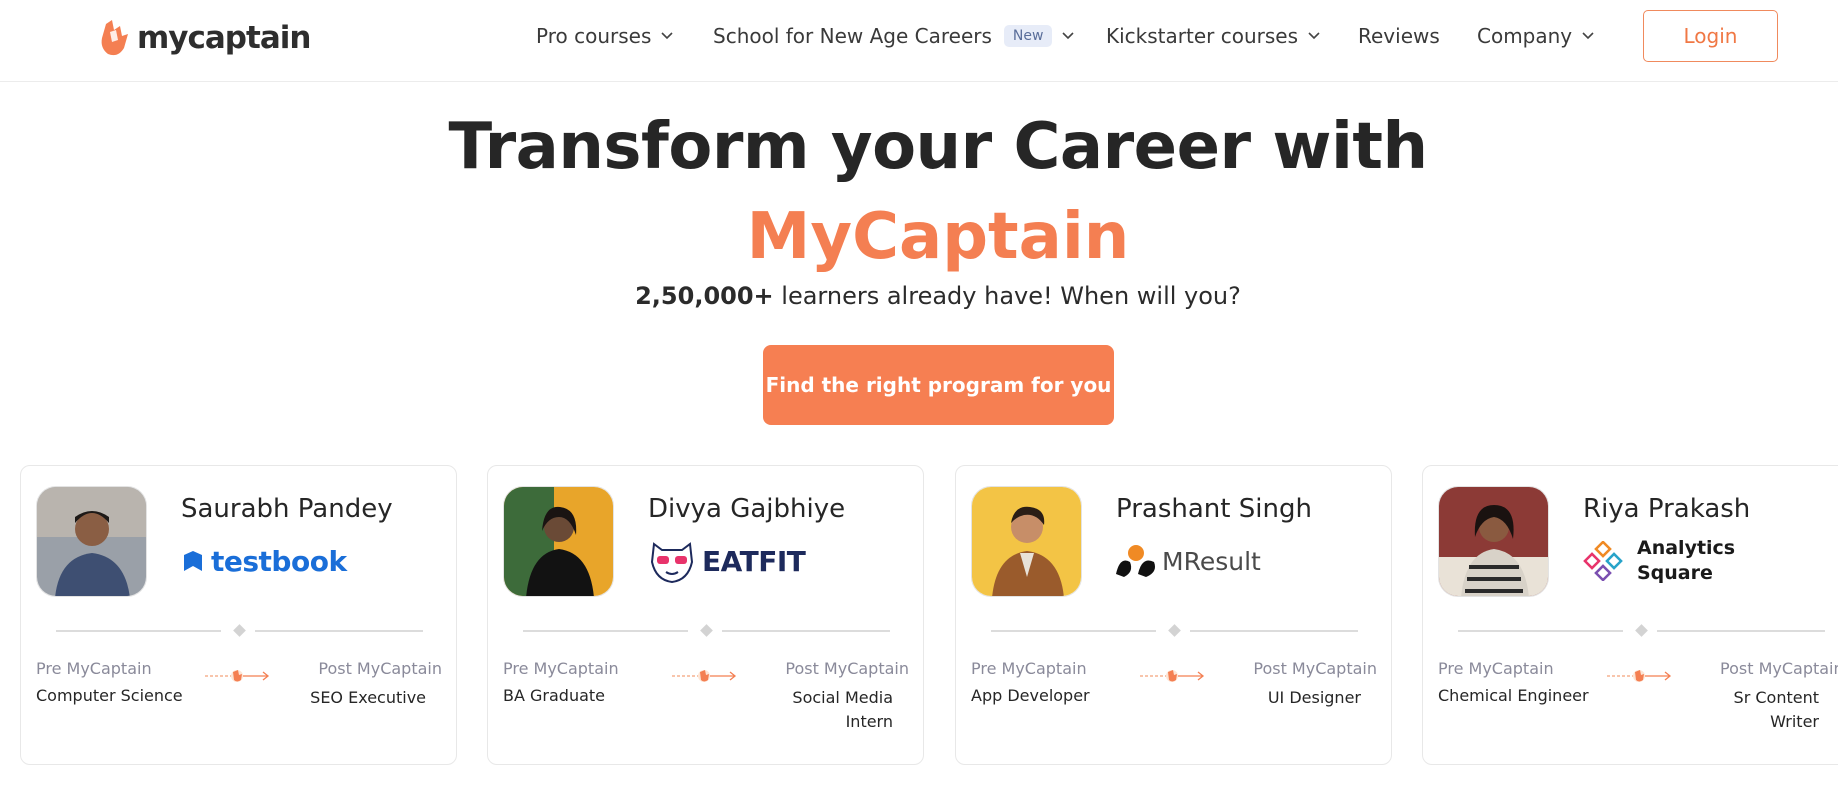 Image resolution: width=1838 pixels, height=805 pixels. Describe the element at coordinates (1214, 509) in the screenshot. I see `learner-name: Prashant Singh` at that location.